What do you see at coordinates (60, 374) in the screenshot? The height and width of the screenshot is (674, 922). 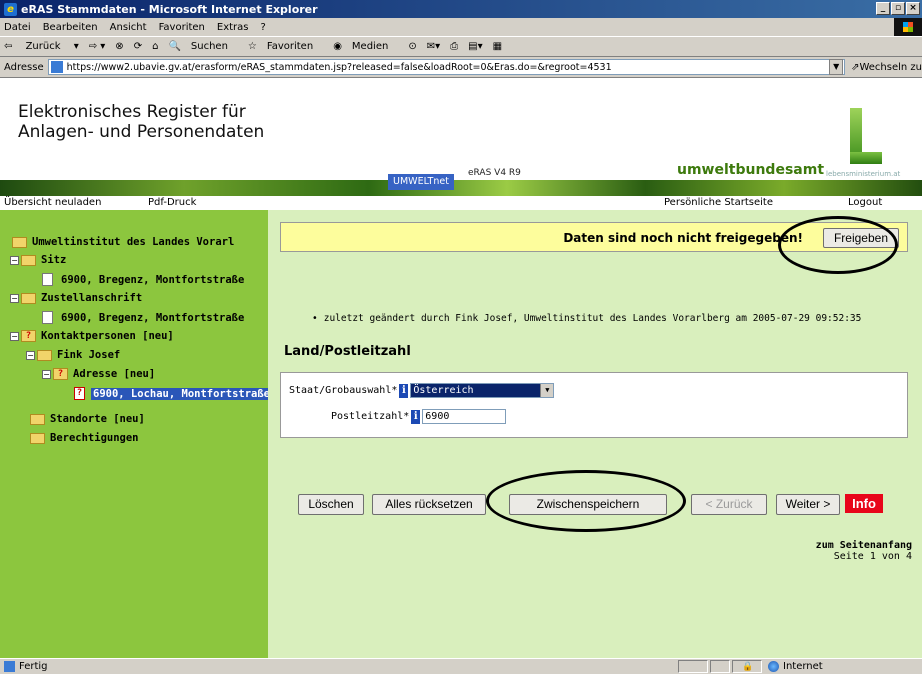 I see `folder-new-icon: ?` at bounding box center [60, 374].